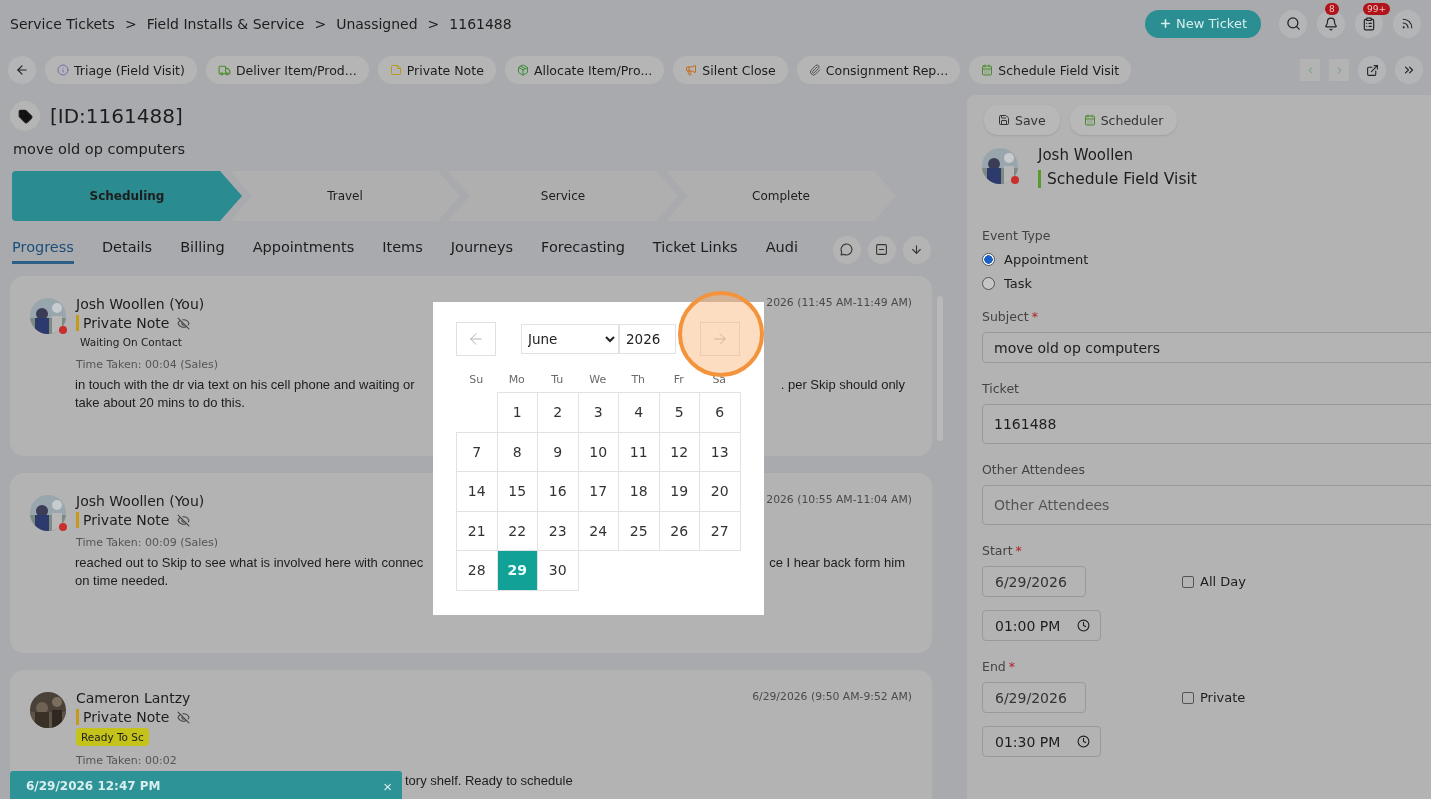 This screenshot has height=799, width=1431. Describe the element at coordinates (1214, 697) in the screenshot. I see `checkbox-option: Private` at that location.